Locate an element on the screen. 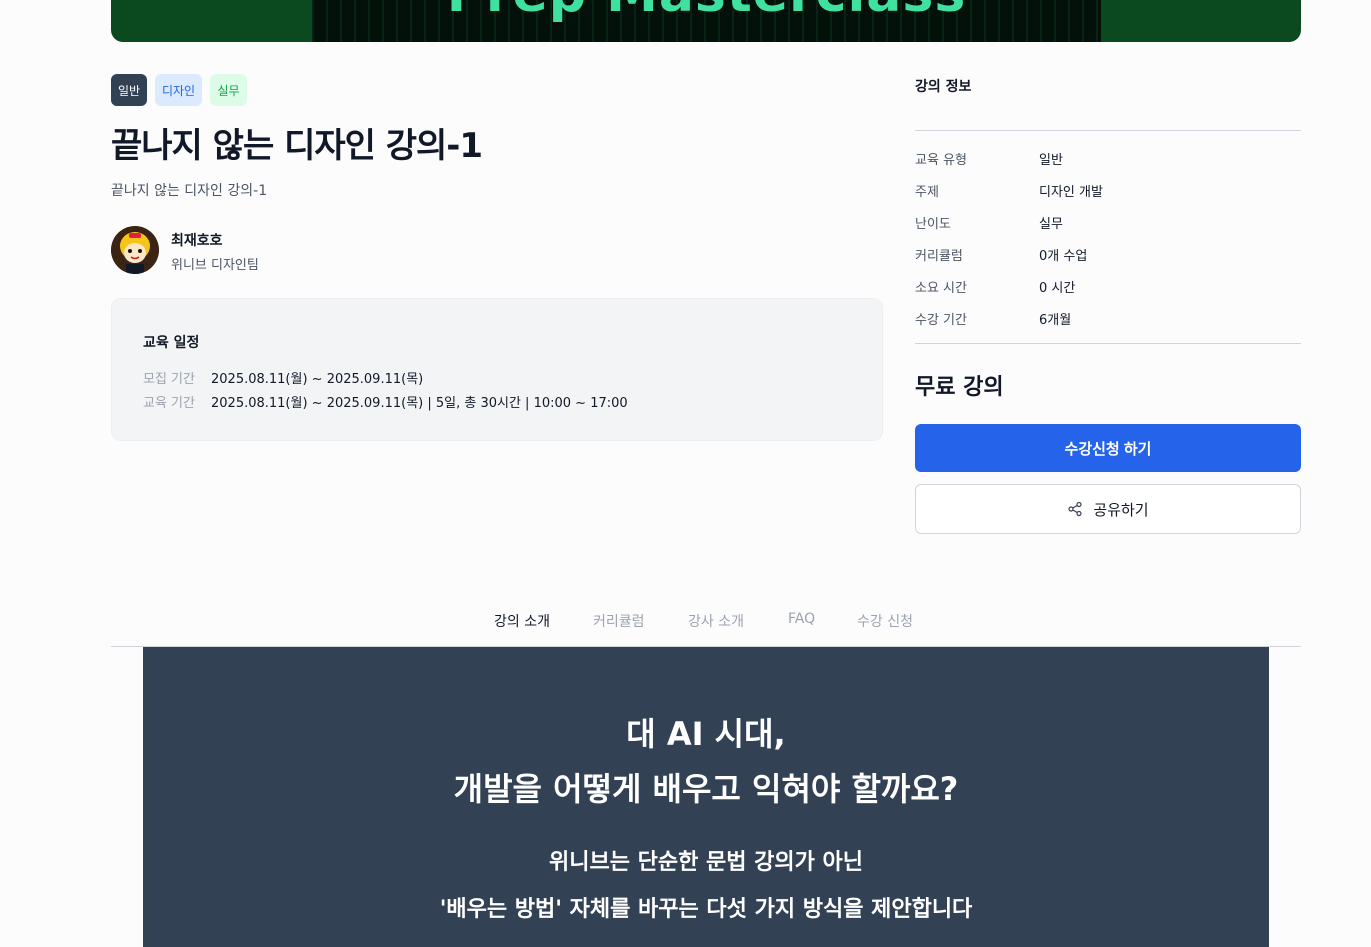 The height and width of the screenshot is (947, 1371). info-value-duration: 0 시간 is located at coordinates (1057, 288).